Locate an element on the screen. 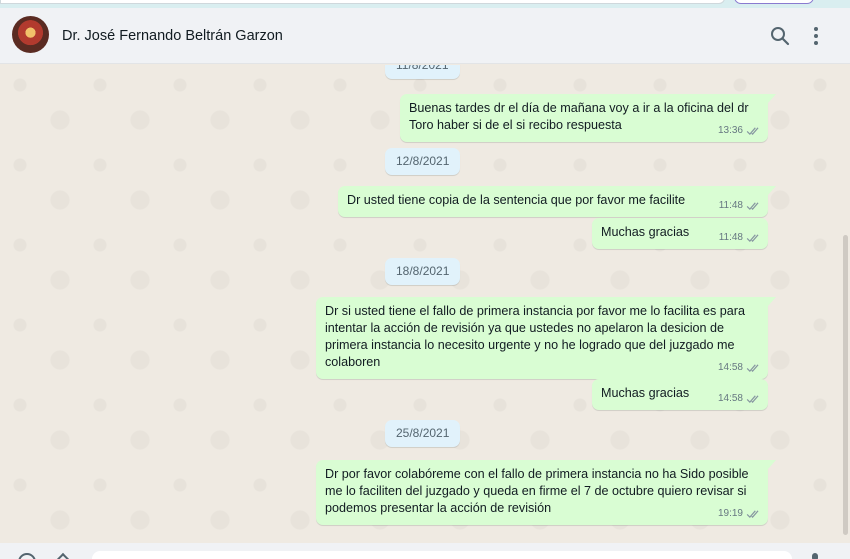 This screenshot has width=850, height=559. browser-profile-pill is located at coordinates (774, 2).